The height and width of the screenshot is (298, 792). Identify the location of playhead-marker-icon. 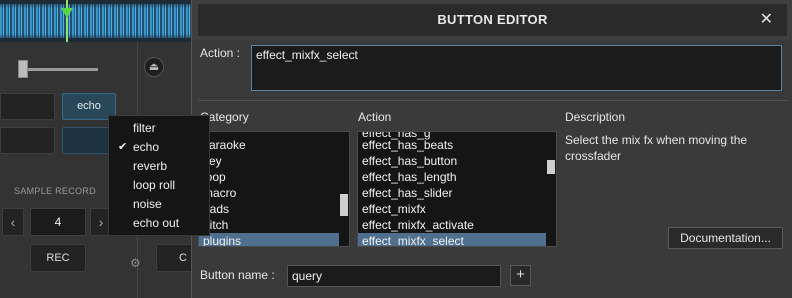
(67, 13).